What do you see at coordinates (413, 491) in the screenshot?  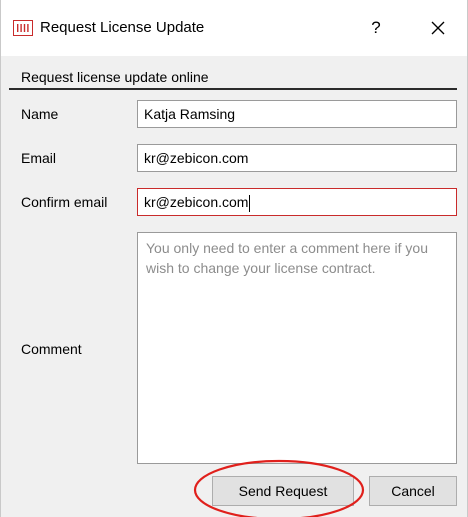 I see `cancel-button: Cancel` at bounding box center [413, 491].